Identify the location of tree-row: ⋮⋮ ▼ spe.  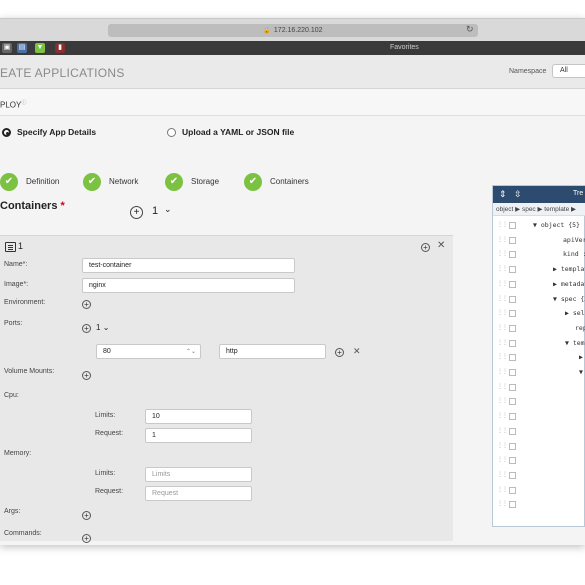
(539, 372).